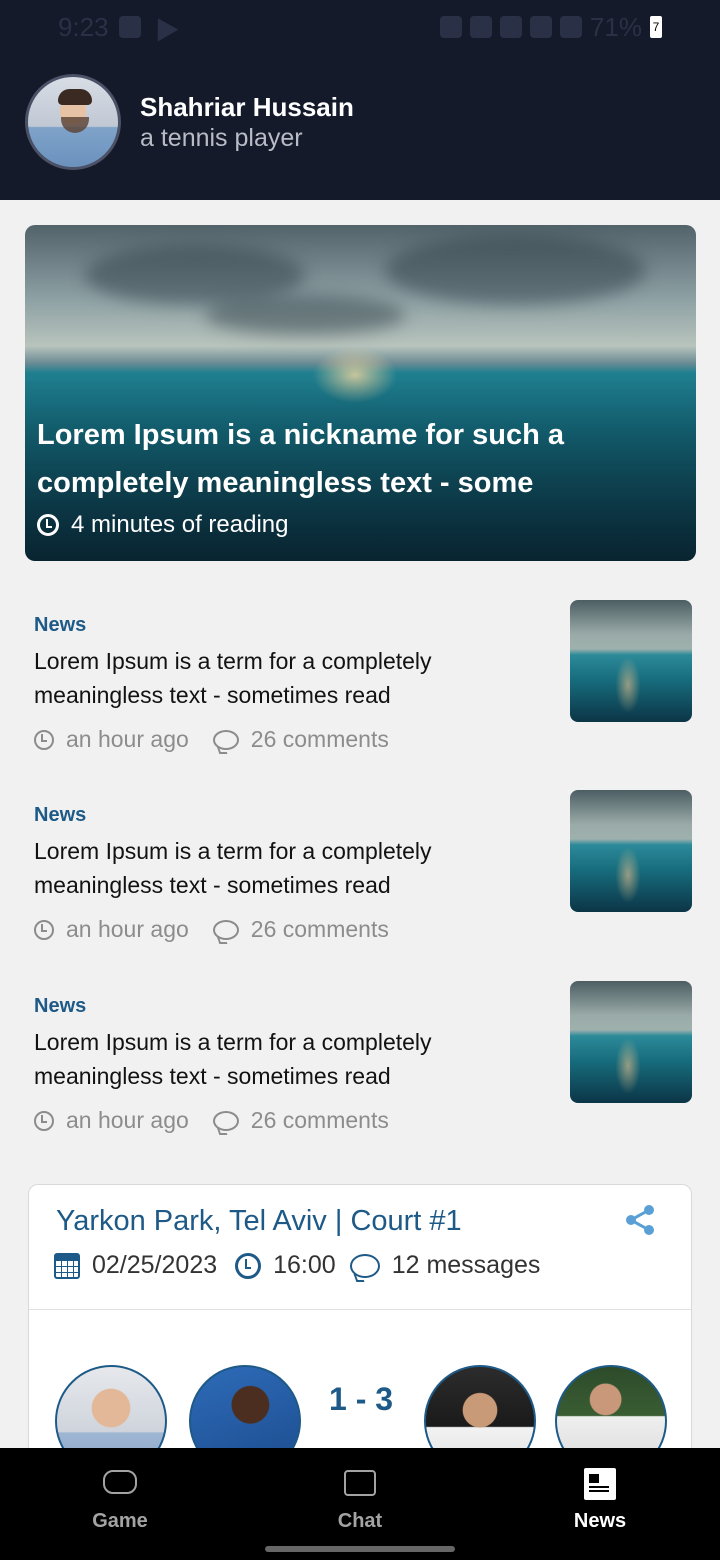  What do you see at coordinates (466, 1265) in the screenshot?
I see `match-messages: 12 messages` at bounding box center [466, 1265].